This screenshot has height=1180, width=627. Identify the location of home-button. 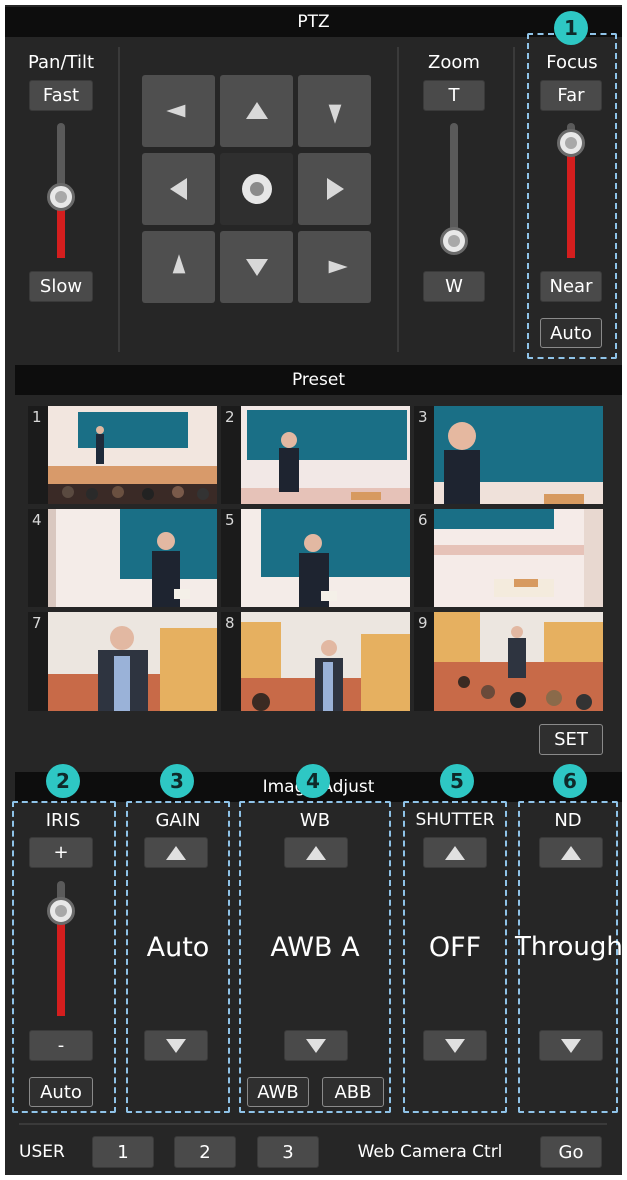
(256, 189).